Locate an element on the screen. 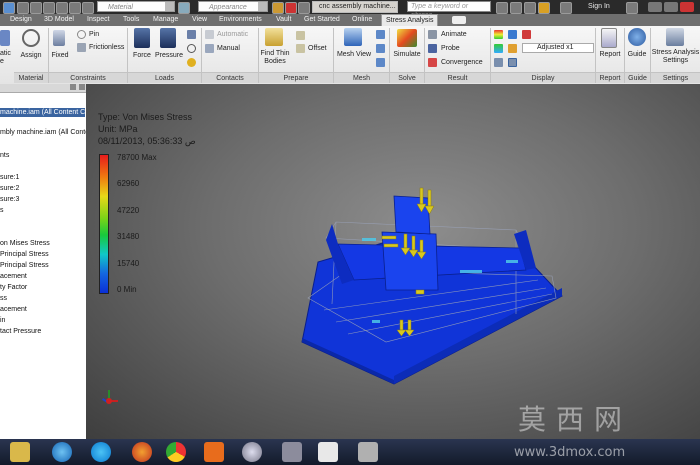  assign-button: Assign is located at coordinates (31, 56).